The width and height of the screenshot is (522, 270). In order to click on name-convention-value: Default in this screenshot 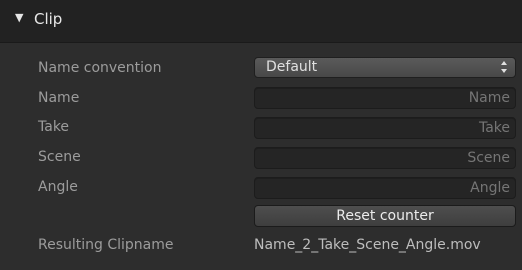, I will do `click(292, 67)`.